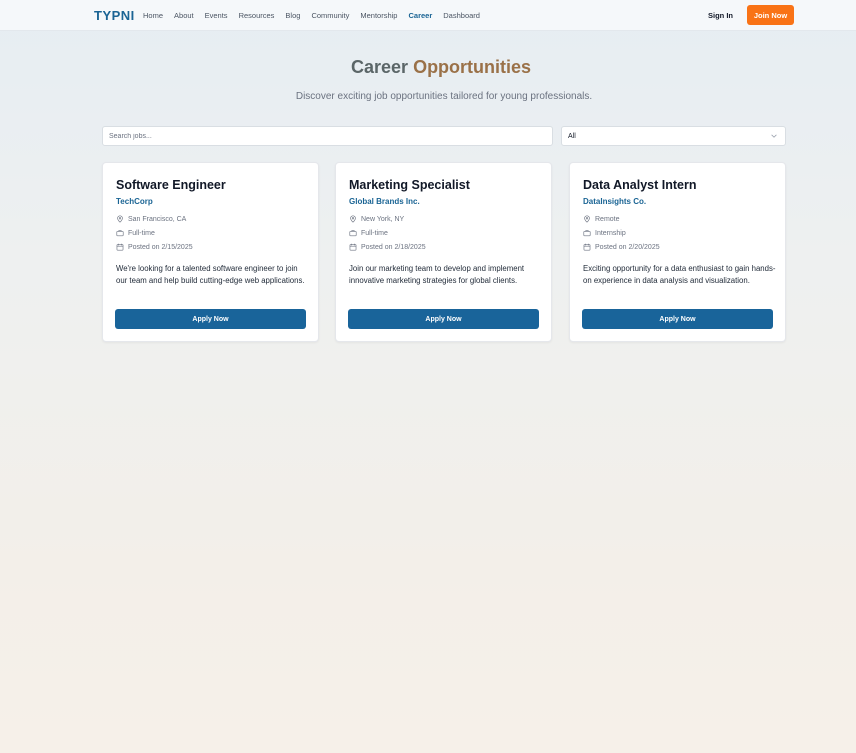 The width and height of the screenshot is (856, 753). Describe the element at coordinates (216, 15) in the screenshot. I see `nav-link-events: Events` at that location.